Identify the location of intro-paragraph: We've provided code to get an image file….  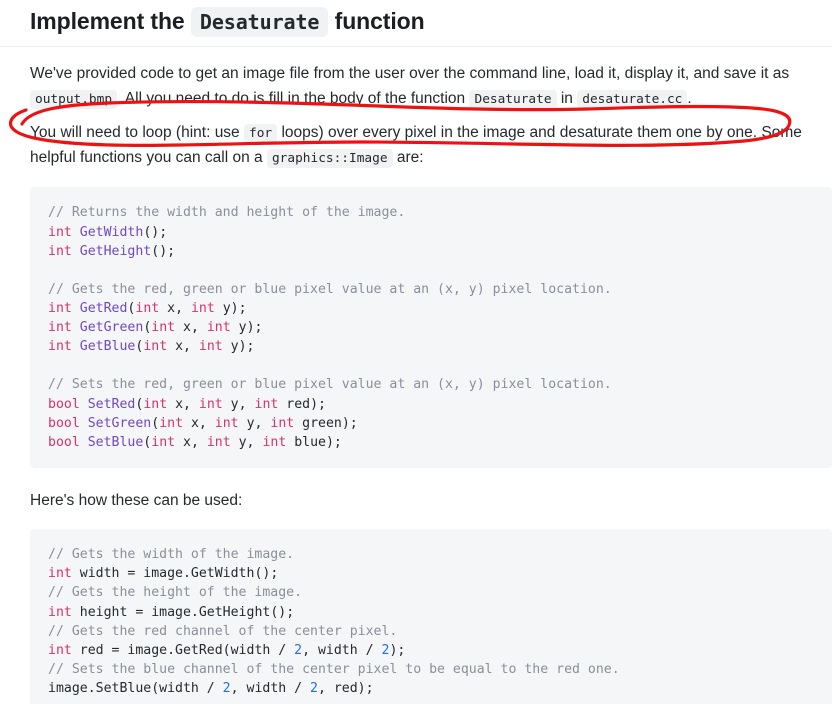
(416, 79).